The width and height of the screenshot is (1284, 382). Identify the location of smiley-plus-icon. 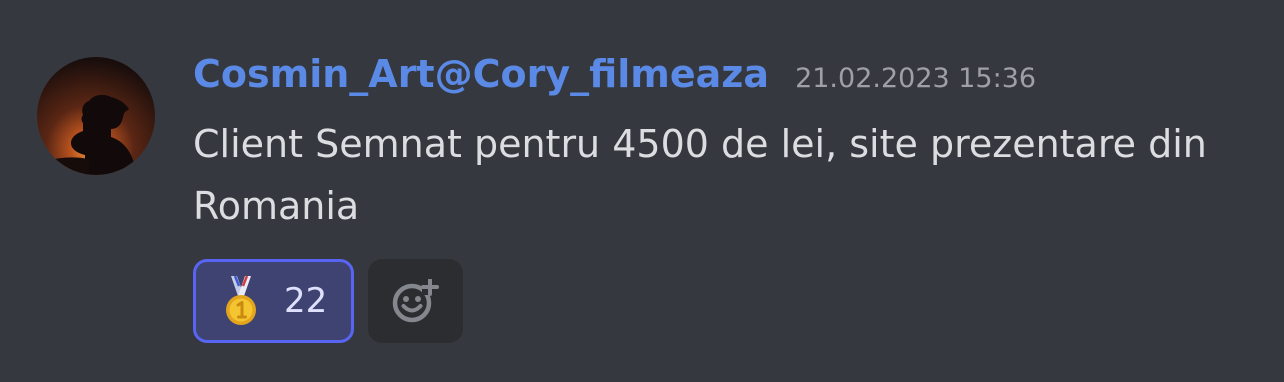
(415, 301).